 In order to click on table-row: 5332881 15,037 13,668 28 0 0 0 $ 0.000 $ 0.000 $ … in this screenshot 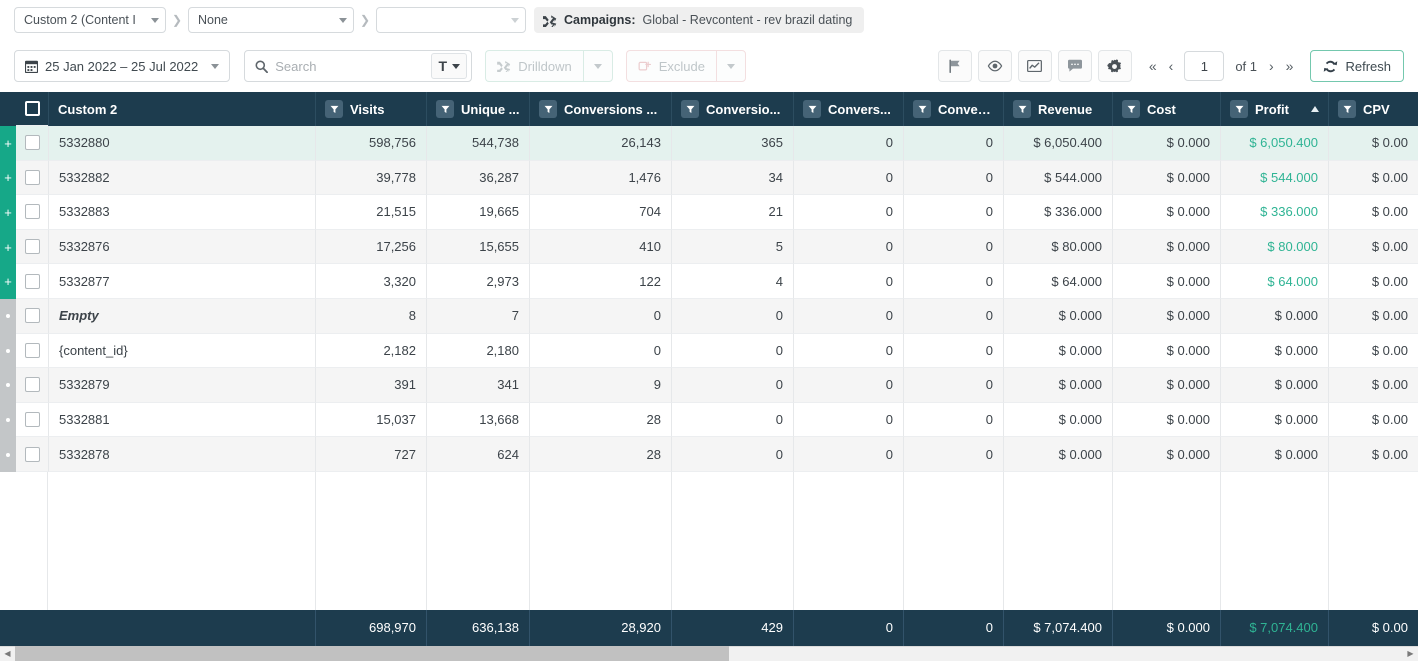, I will do `click(709, 420)`.